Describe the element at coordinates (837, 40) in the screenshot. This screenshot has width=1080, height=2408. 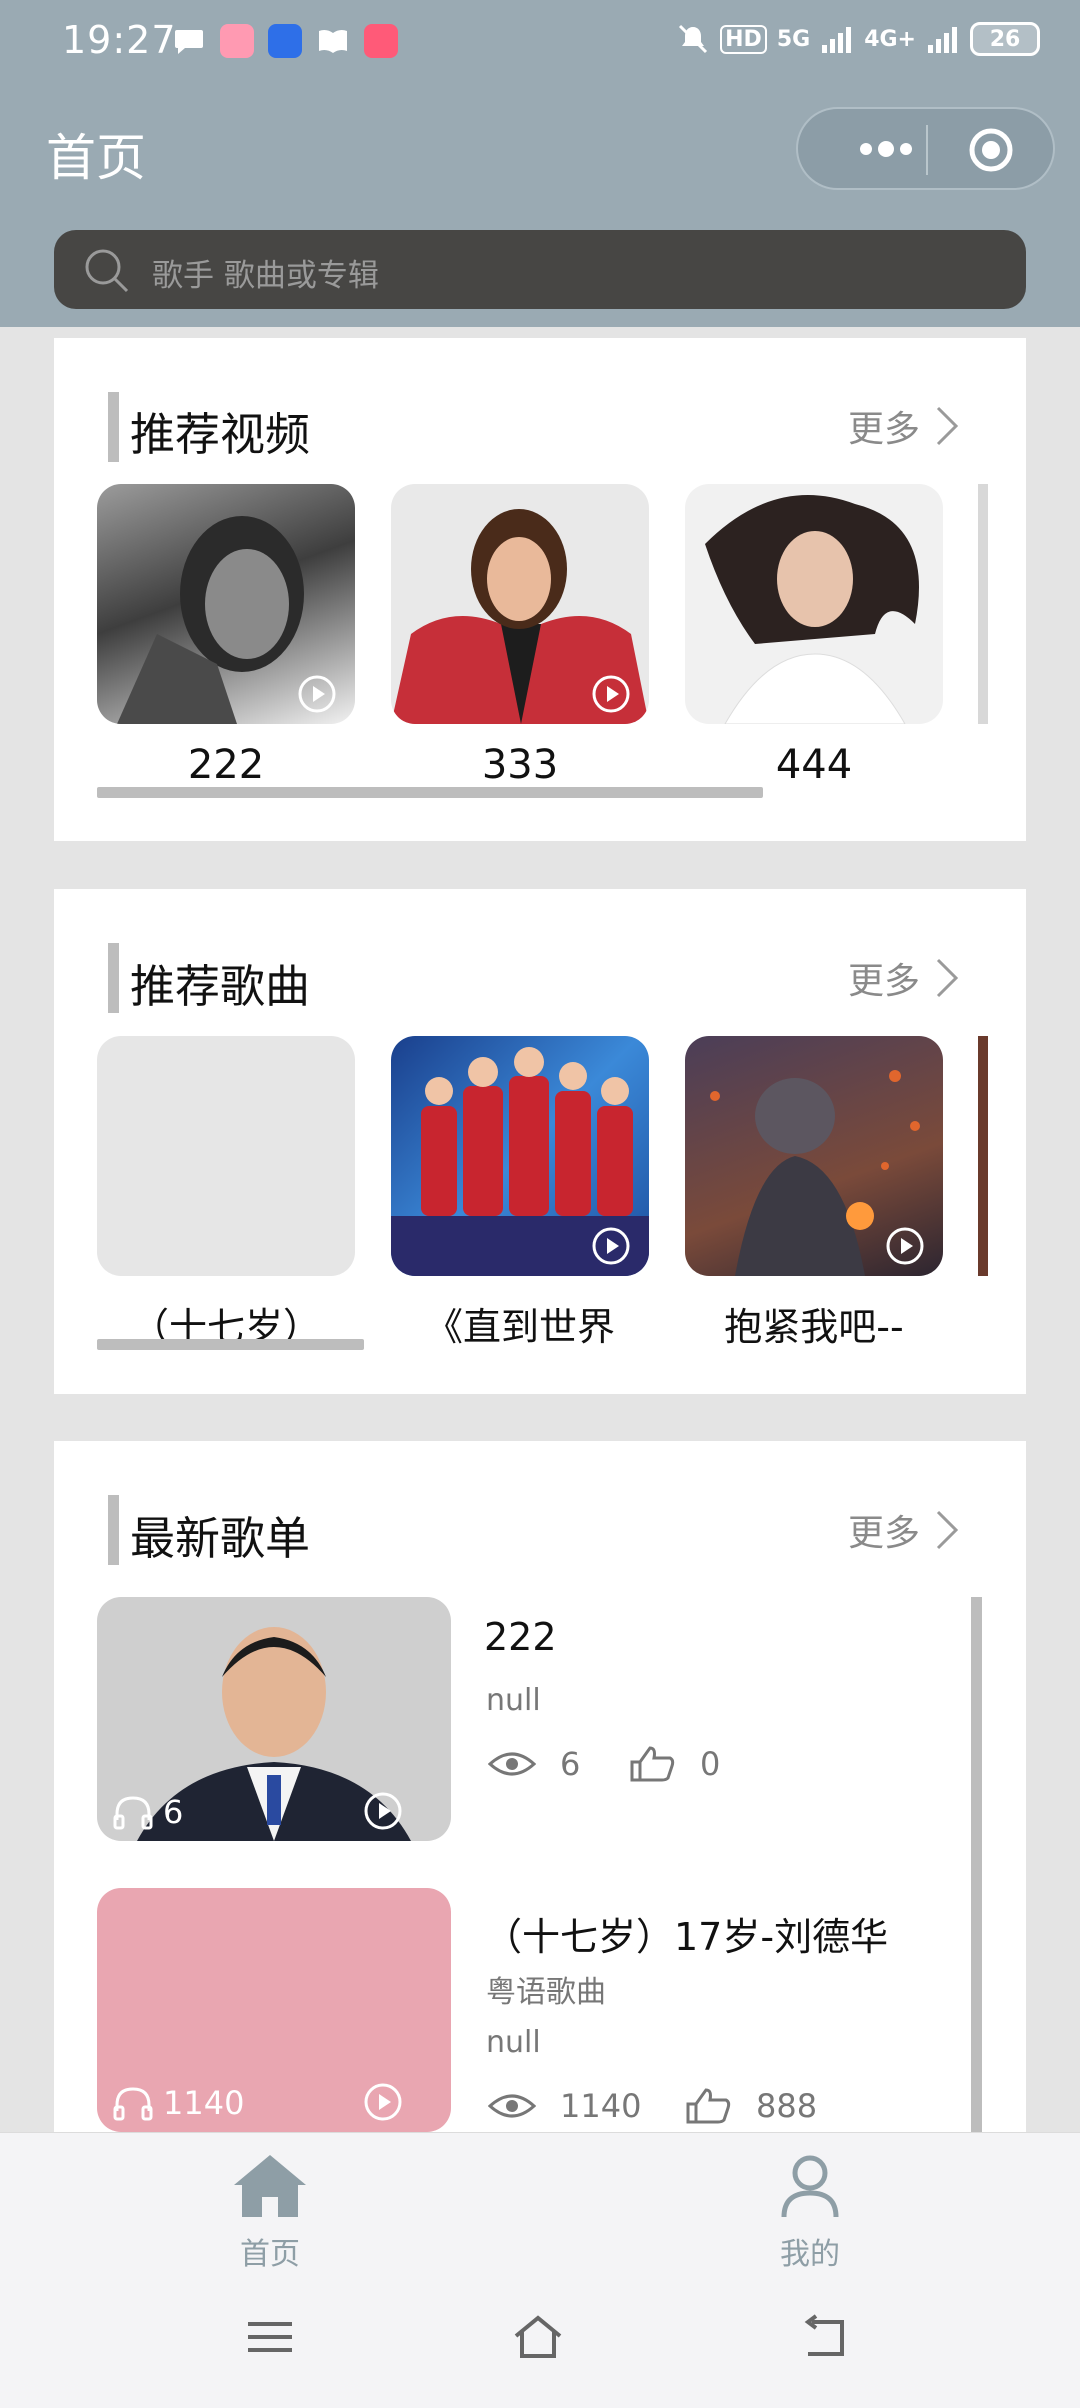
I see `signal-icon` at that location.